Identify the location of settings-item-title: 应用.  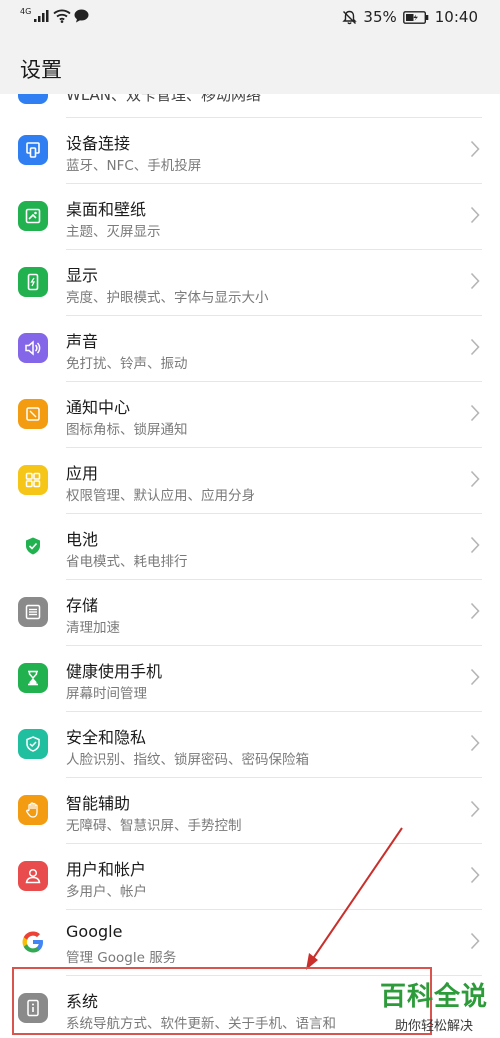
(82, 473).